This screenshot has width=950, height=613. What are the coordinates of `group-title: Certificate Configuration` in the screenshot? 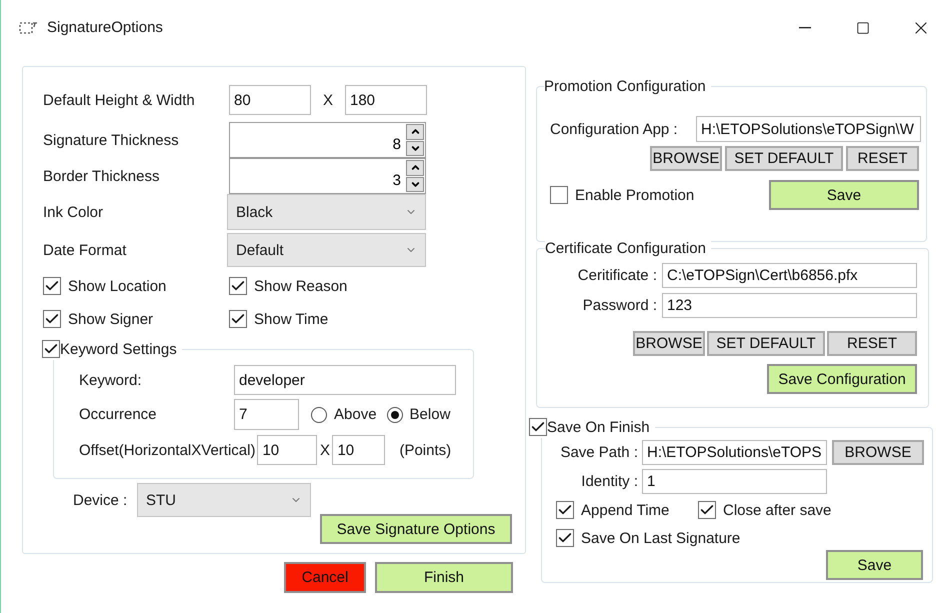 It's located at (625, 248).